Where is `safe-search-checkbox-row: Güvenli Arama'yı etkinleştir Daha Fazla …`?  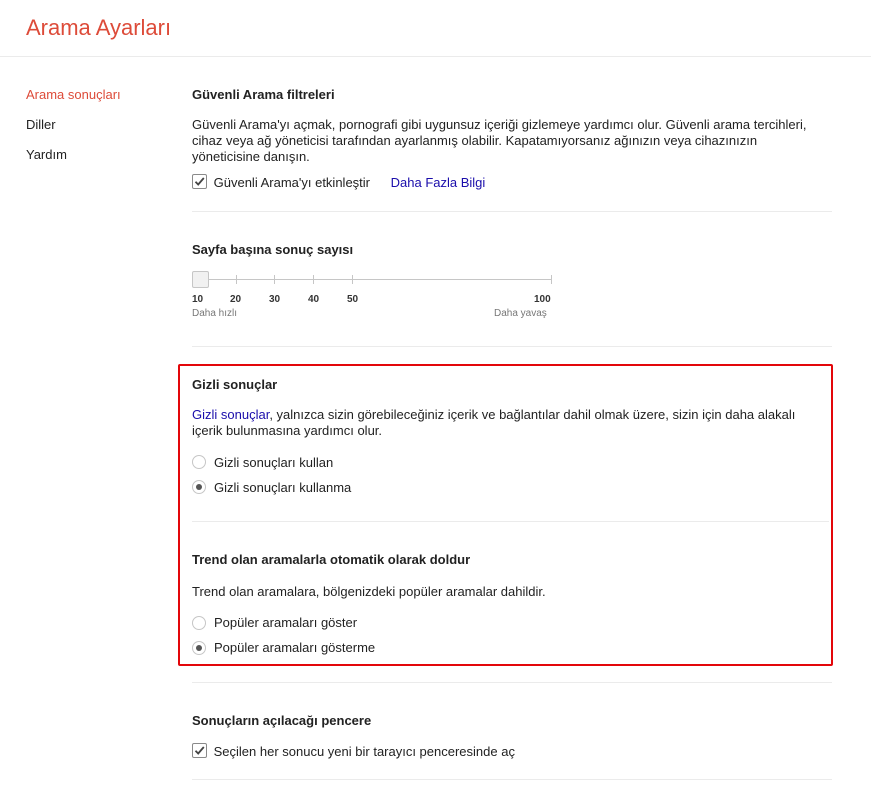 safe-search-checkbox-row: Güvenli Arama'yı etkinleştir Daha Fazla … is located at coordinates (338, 182).